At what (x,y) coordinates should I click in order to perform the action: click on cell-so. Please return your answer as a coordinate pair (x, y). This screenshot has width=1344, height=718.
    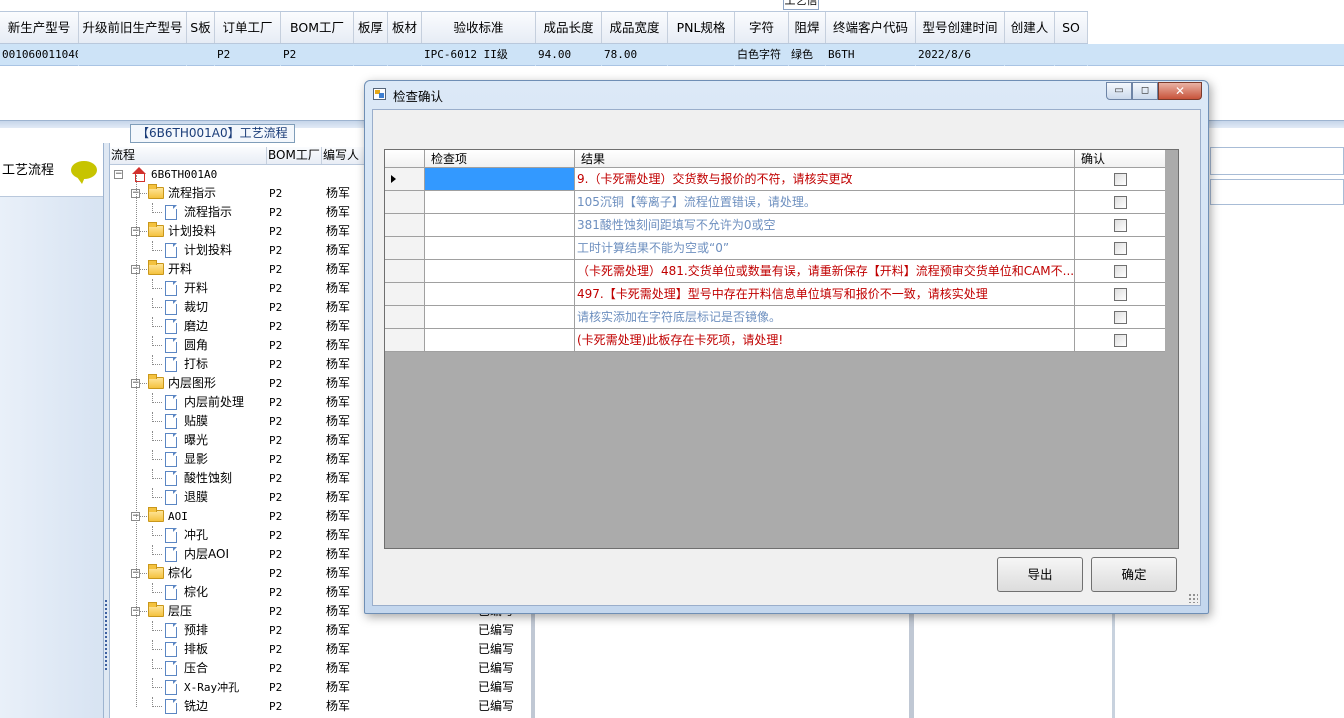
    Looking at the image, I should click on (1071, 55).